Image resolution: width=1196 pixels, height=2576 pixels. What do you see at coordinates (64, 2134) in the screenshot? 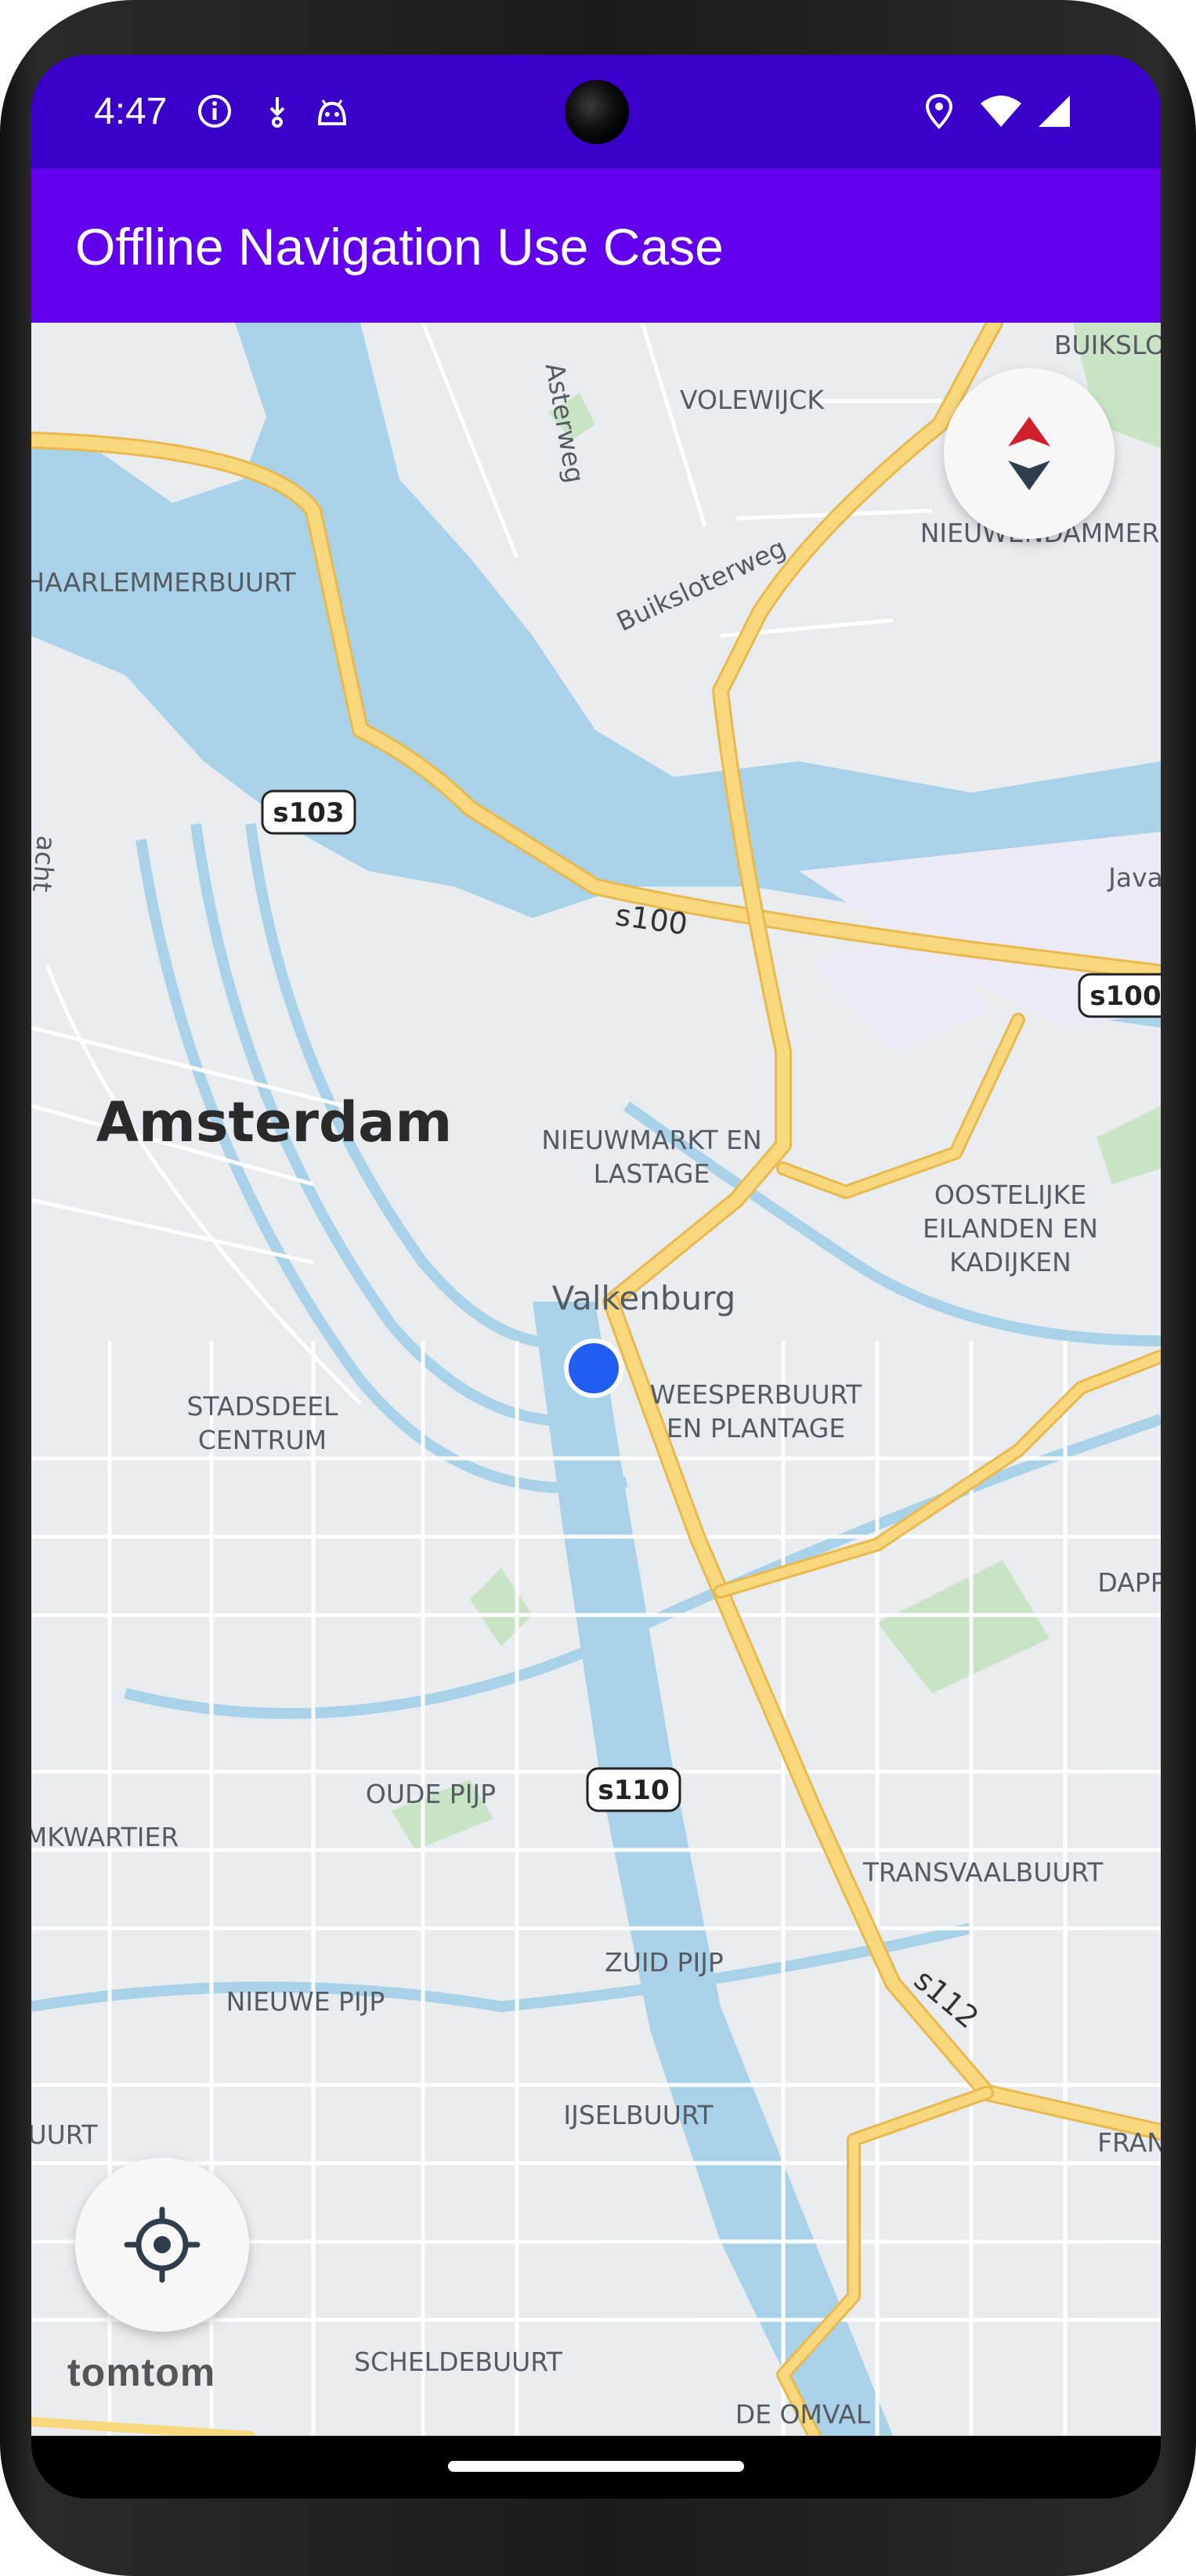
I see `label-uurt: UURT` at bounding box center [64, 2134].